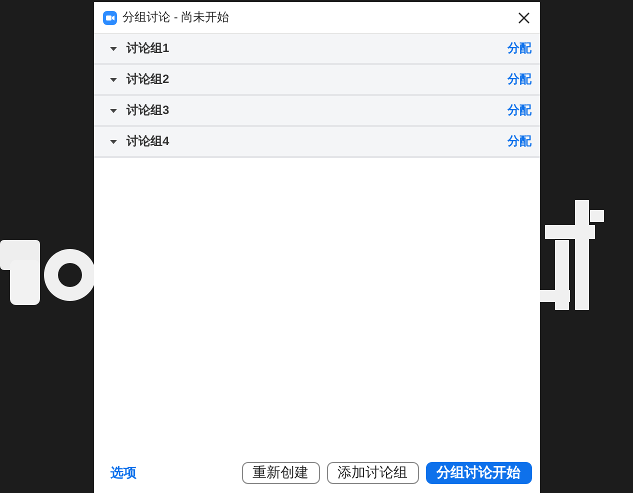 This screenshot has width=633, height=493. What do you see at coordinates (479, 473) in the screenshot?
I see `start-button: 分组讨论开始` at bounding box center [479, 473].